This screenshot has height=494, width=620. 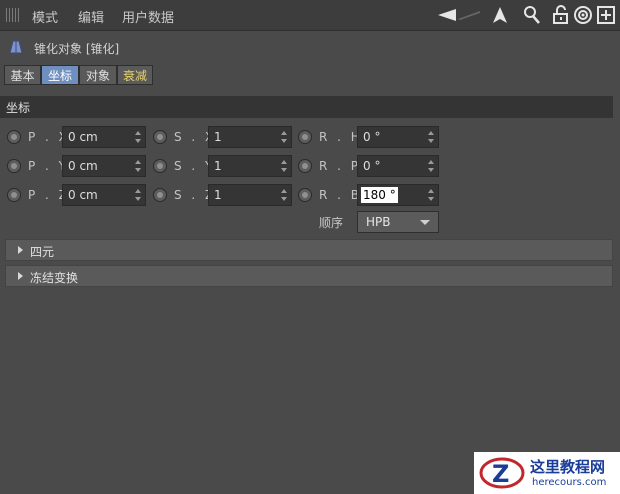 I want to click on svg-text: Z, so click(x=500, y=474).